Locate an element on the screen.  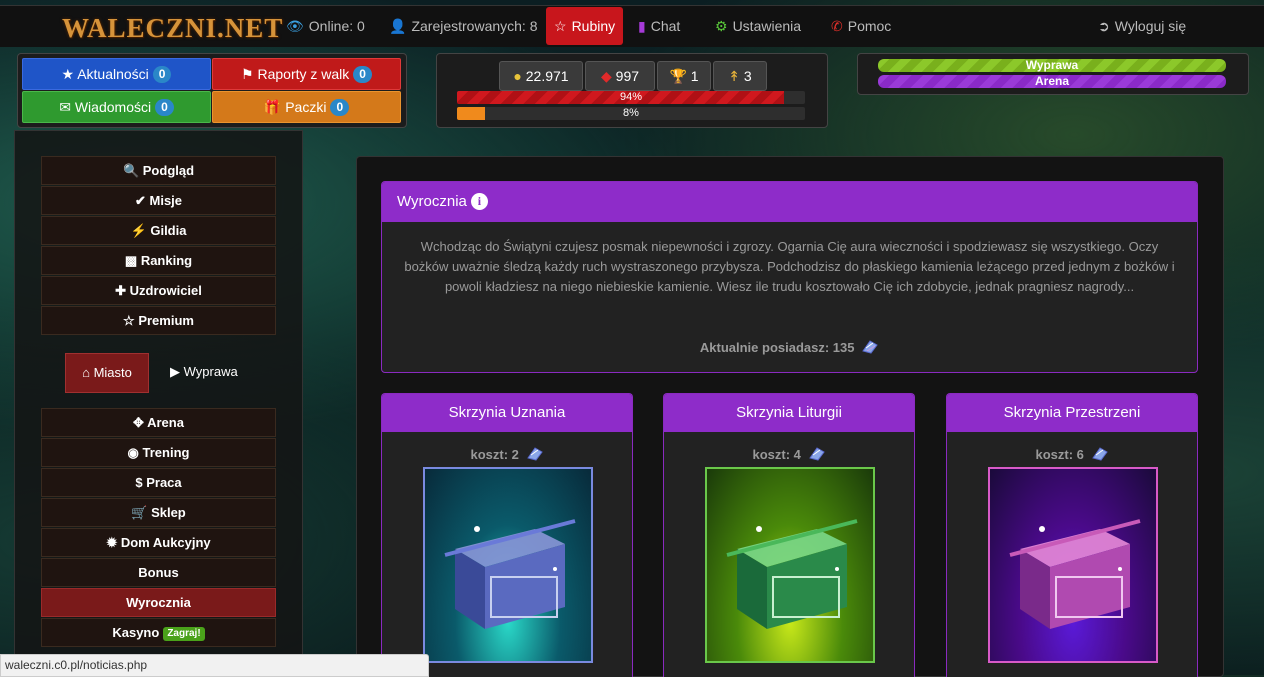
chest-card: Skrzynia Liturgii koszt: 4 is located at coordinates (789, 535).